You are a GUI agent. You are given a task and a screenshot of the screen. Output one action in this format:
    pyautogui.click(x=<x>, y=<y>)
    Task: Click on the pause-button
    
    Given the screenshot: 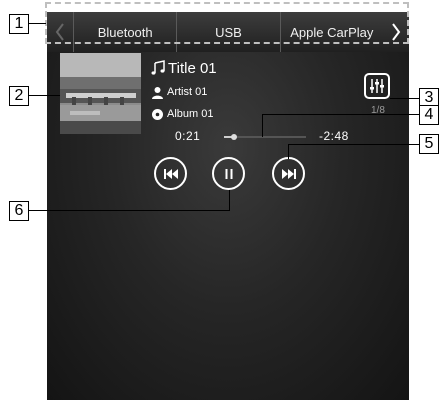 What is the action you would take?
    pyautogui.click(x=228, y=173)
    